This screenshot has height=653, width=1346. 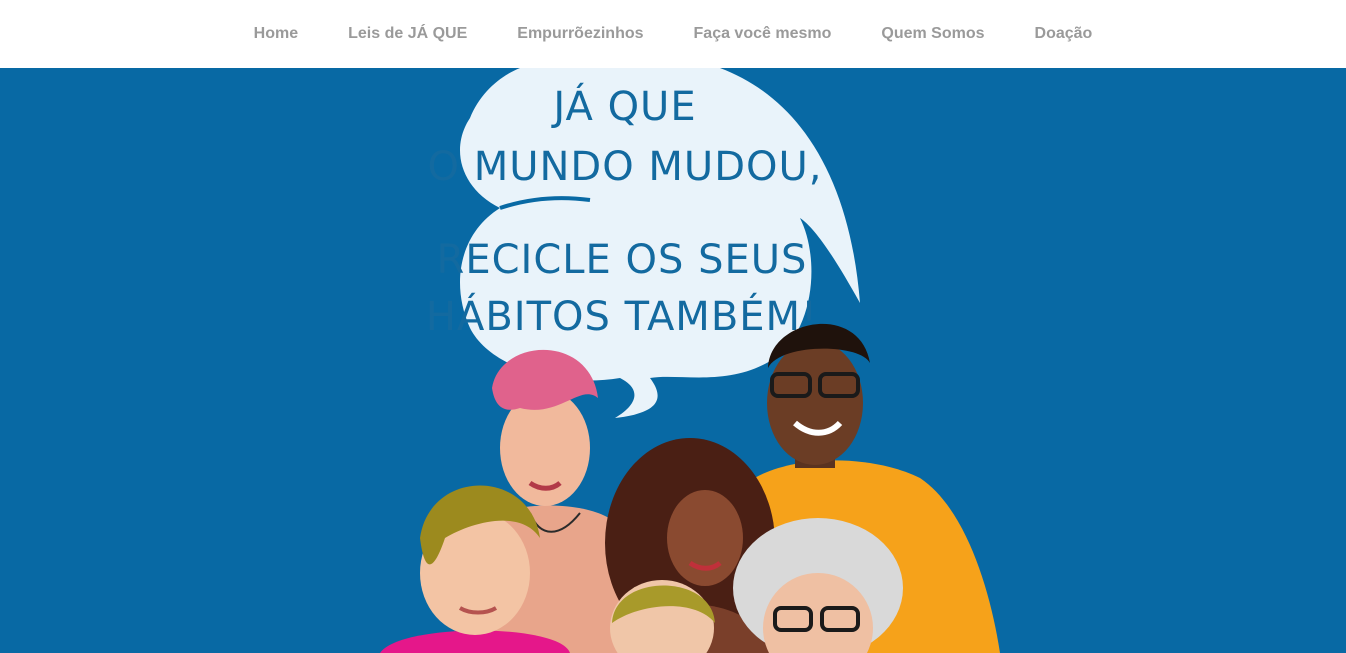 I want to click on nav-item-empurroezinhos: Empurrõezinhos, so click(x=580, y=33).